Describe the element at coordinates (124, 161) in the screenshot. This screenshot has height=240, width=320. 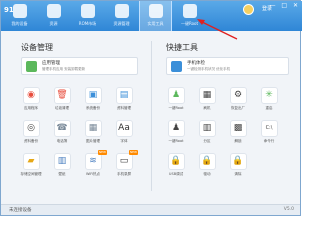
I see `record-icon: ▭` at that location.